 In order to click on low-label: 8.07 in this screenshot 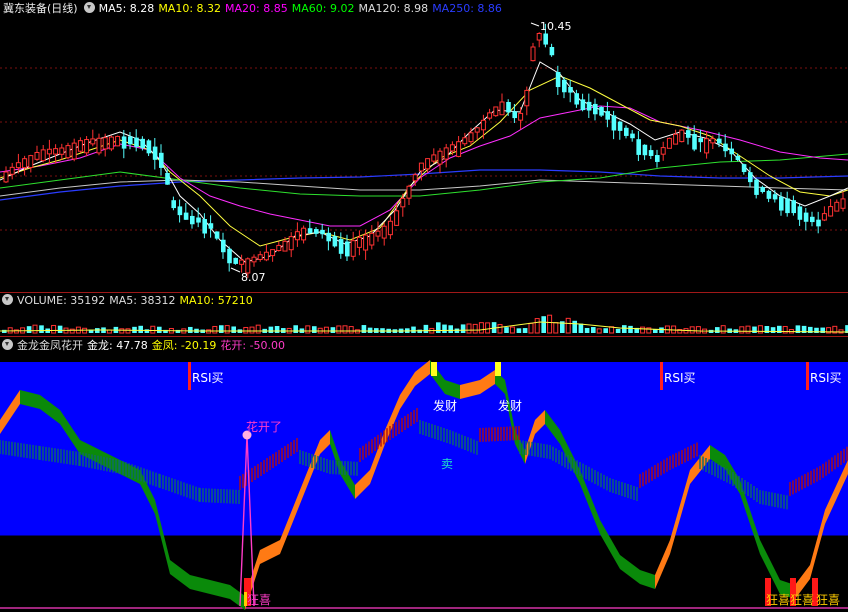, I will do `click(253, 277)`.